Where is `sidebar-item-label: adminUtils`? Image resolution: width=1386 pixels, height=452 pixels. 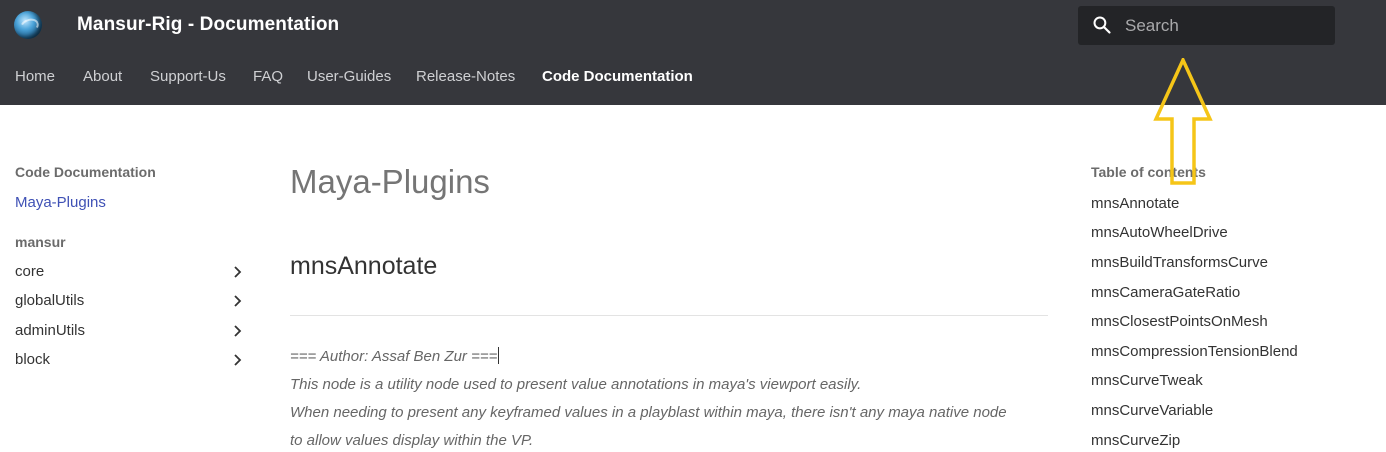 sidebar-item-label: adminUtils is located at coordinates (50, 330).